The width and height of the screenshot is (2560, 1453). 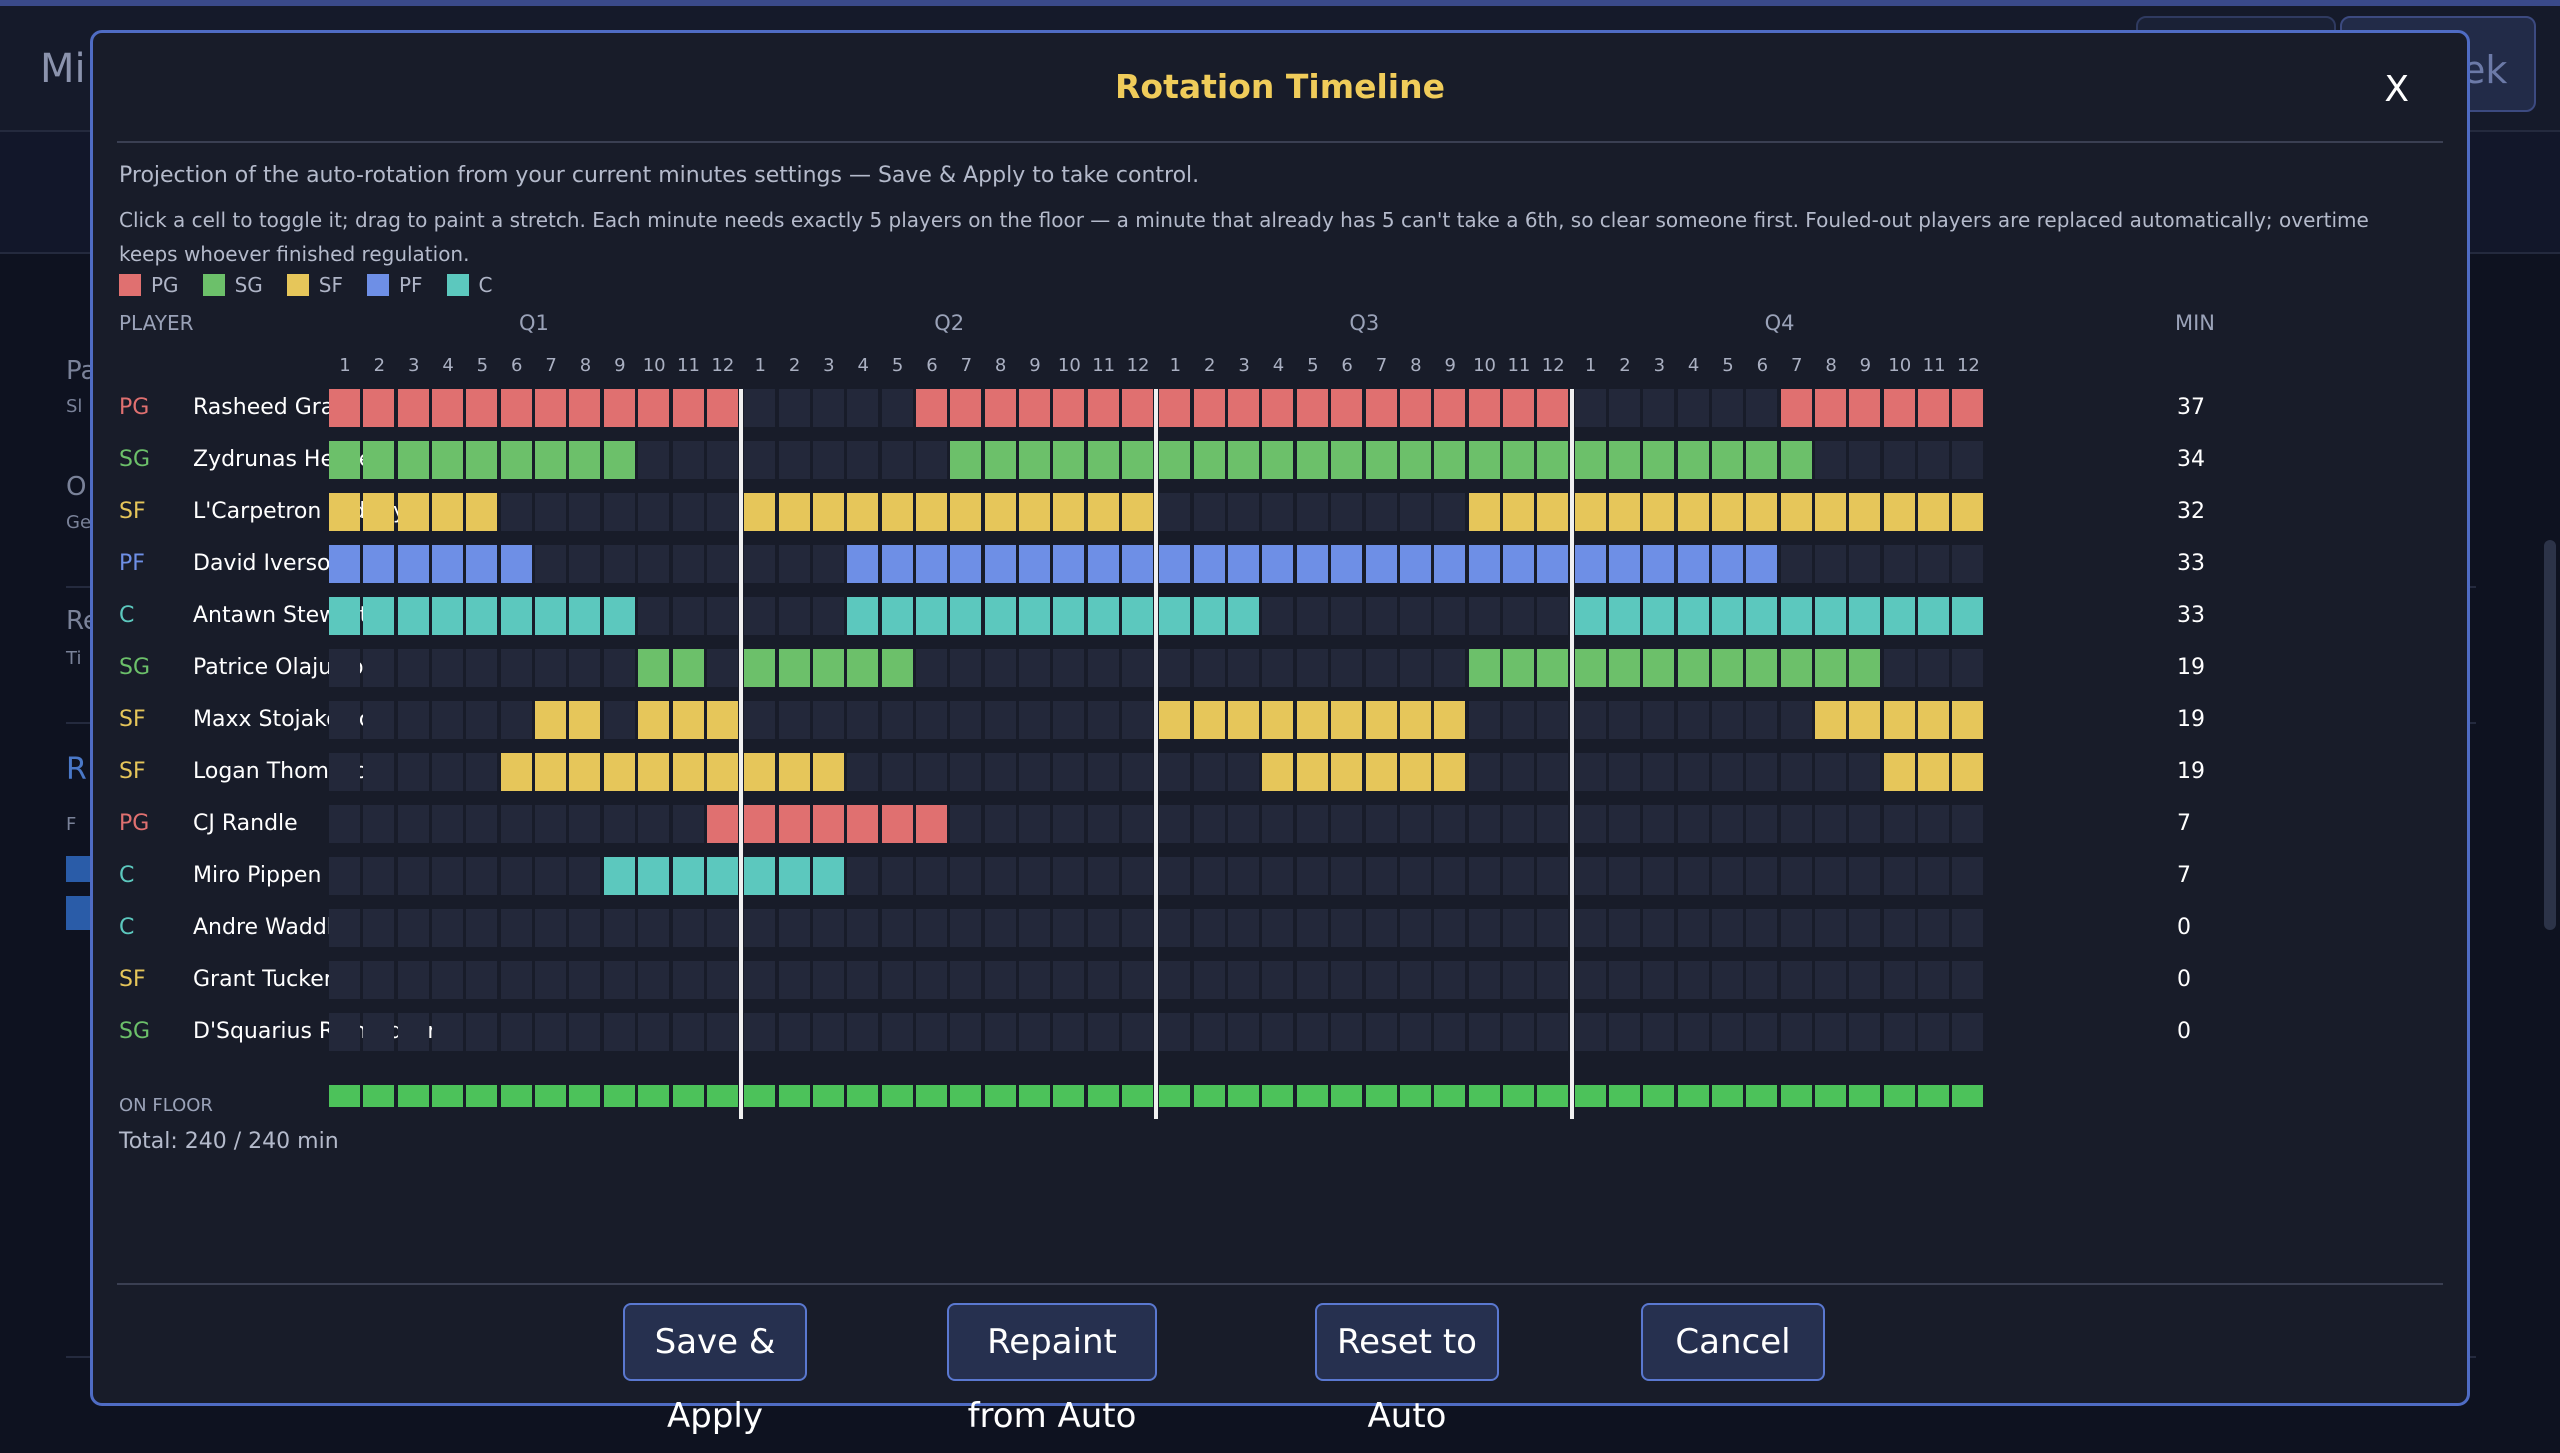 I want to click on background-scrollbar, so click(x=2550, y=735).